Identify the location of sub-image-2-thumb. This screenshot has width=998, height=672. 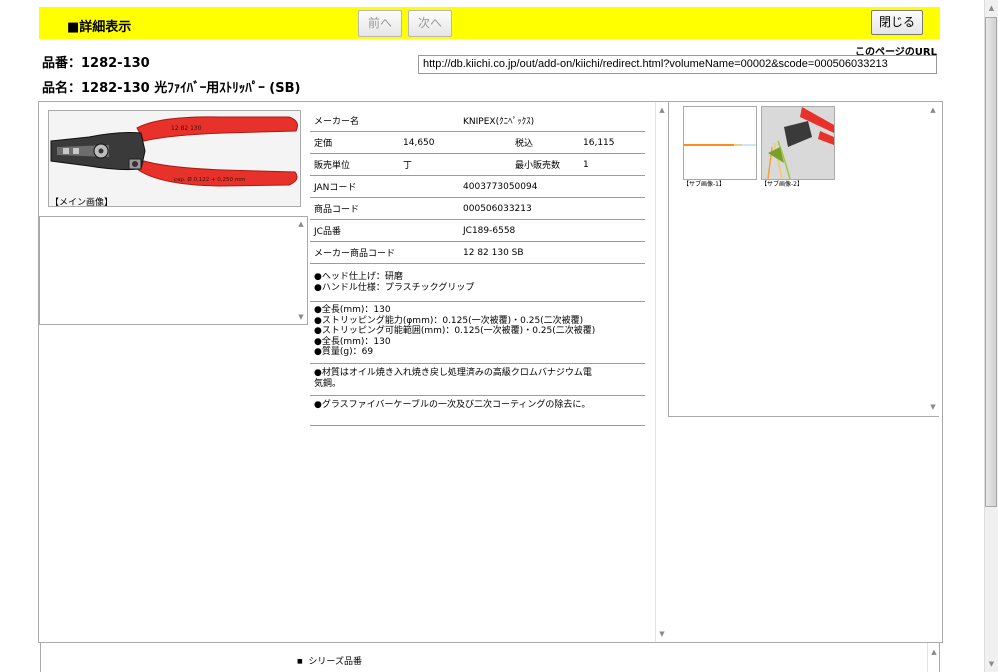
(798, 143).